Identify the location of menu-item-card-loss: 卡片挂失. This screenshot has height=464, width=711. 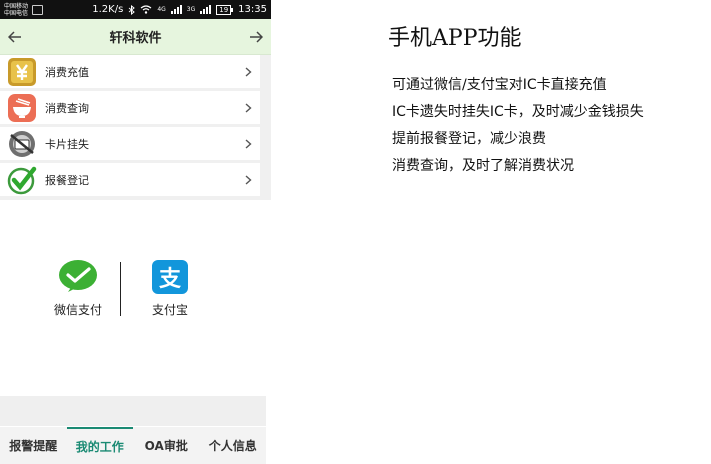
(130, 143).